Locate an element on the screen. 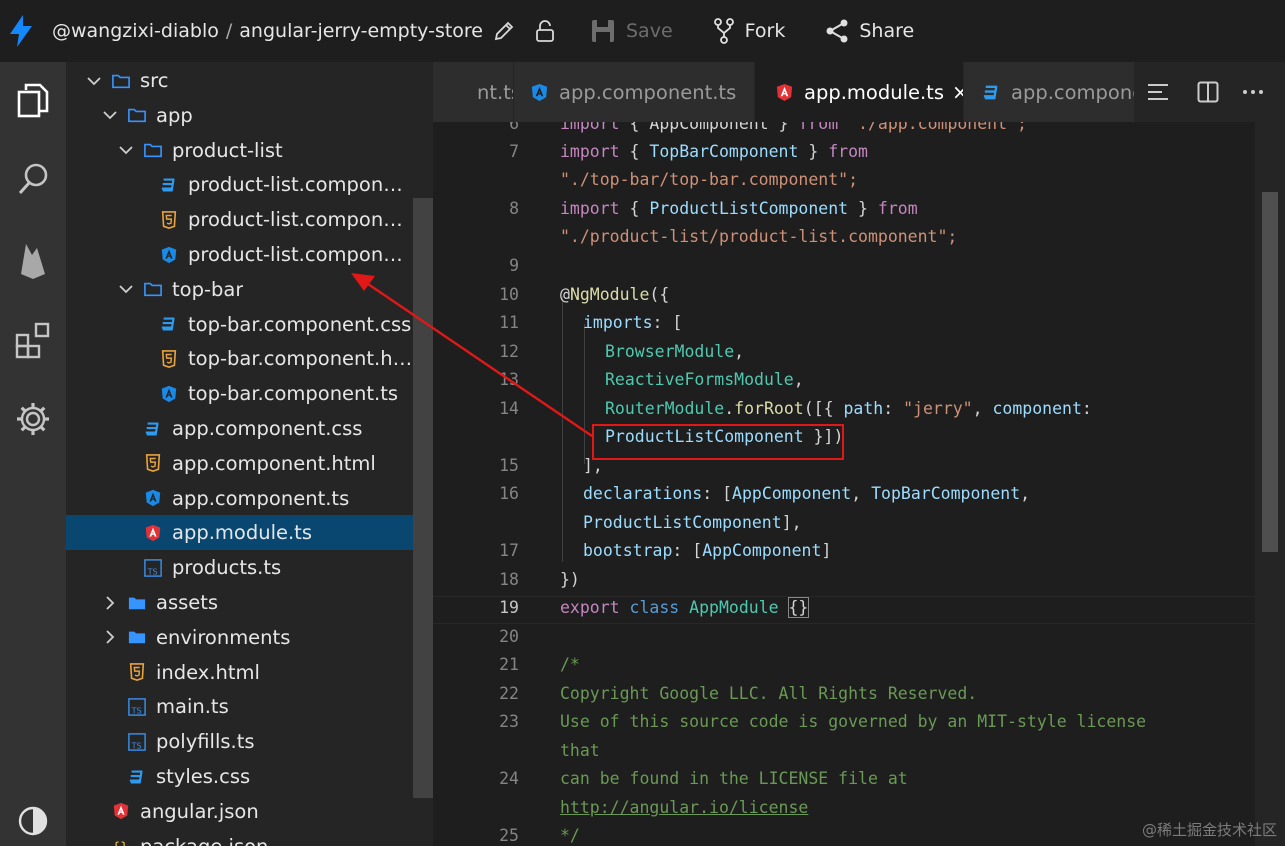 Image resolution: width=1285 pixels, height=846 pixels. file-item: TS products.ts is located at coordinates (239, 567).